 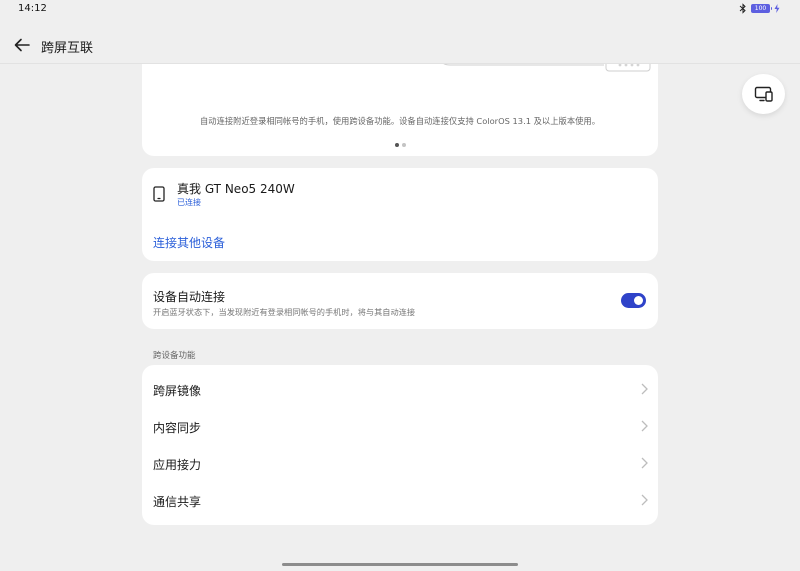 I want to click on feature-label: 应用接力, so click(x=177, y=465).